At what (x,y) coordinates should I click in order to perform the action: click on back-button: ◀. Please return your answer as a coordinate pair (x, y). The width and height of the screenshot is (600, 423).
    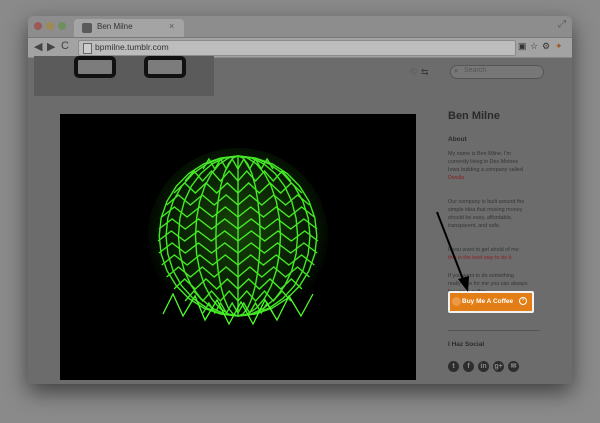
    Looking at the image, I should click on (38, 46).